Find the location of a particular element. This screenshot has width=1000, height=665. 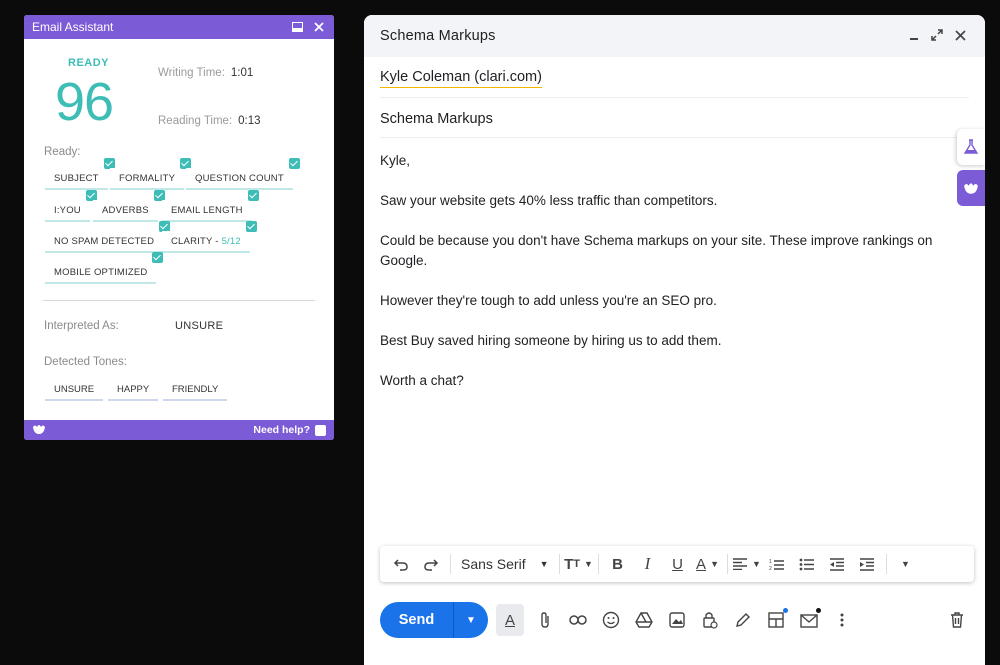

text-color-icon: A ▼ is located at coordinates (708, 564).